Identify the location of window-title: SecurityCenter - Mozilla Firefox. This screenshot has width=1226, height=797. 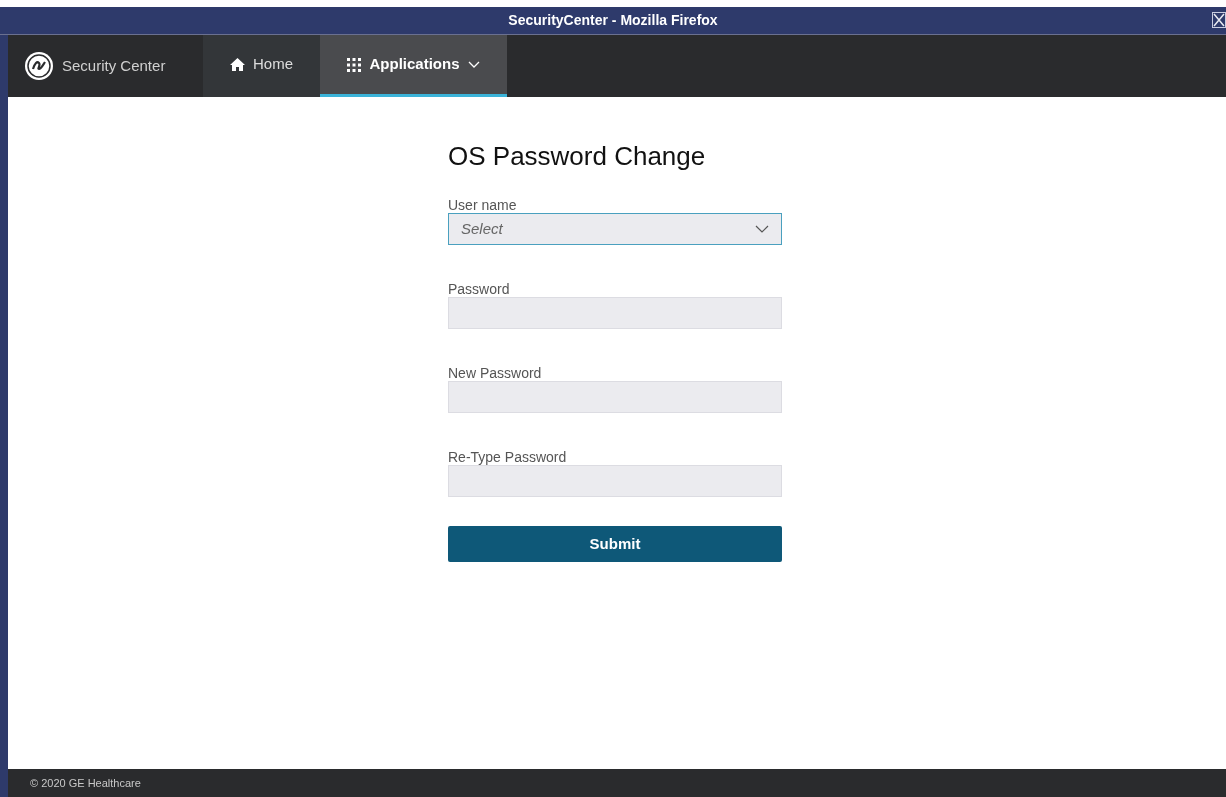
(613, 20).